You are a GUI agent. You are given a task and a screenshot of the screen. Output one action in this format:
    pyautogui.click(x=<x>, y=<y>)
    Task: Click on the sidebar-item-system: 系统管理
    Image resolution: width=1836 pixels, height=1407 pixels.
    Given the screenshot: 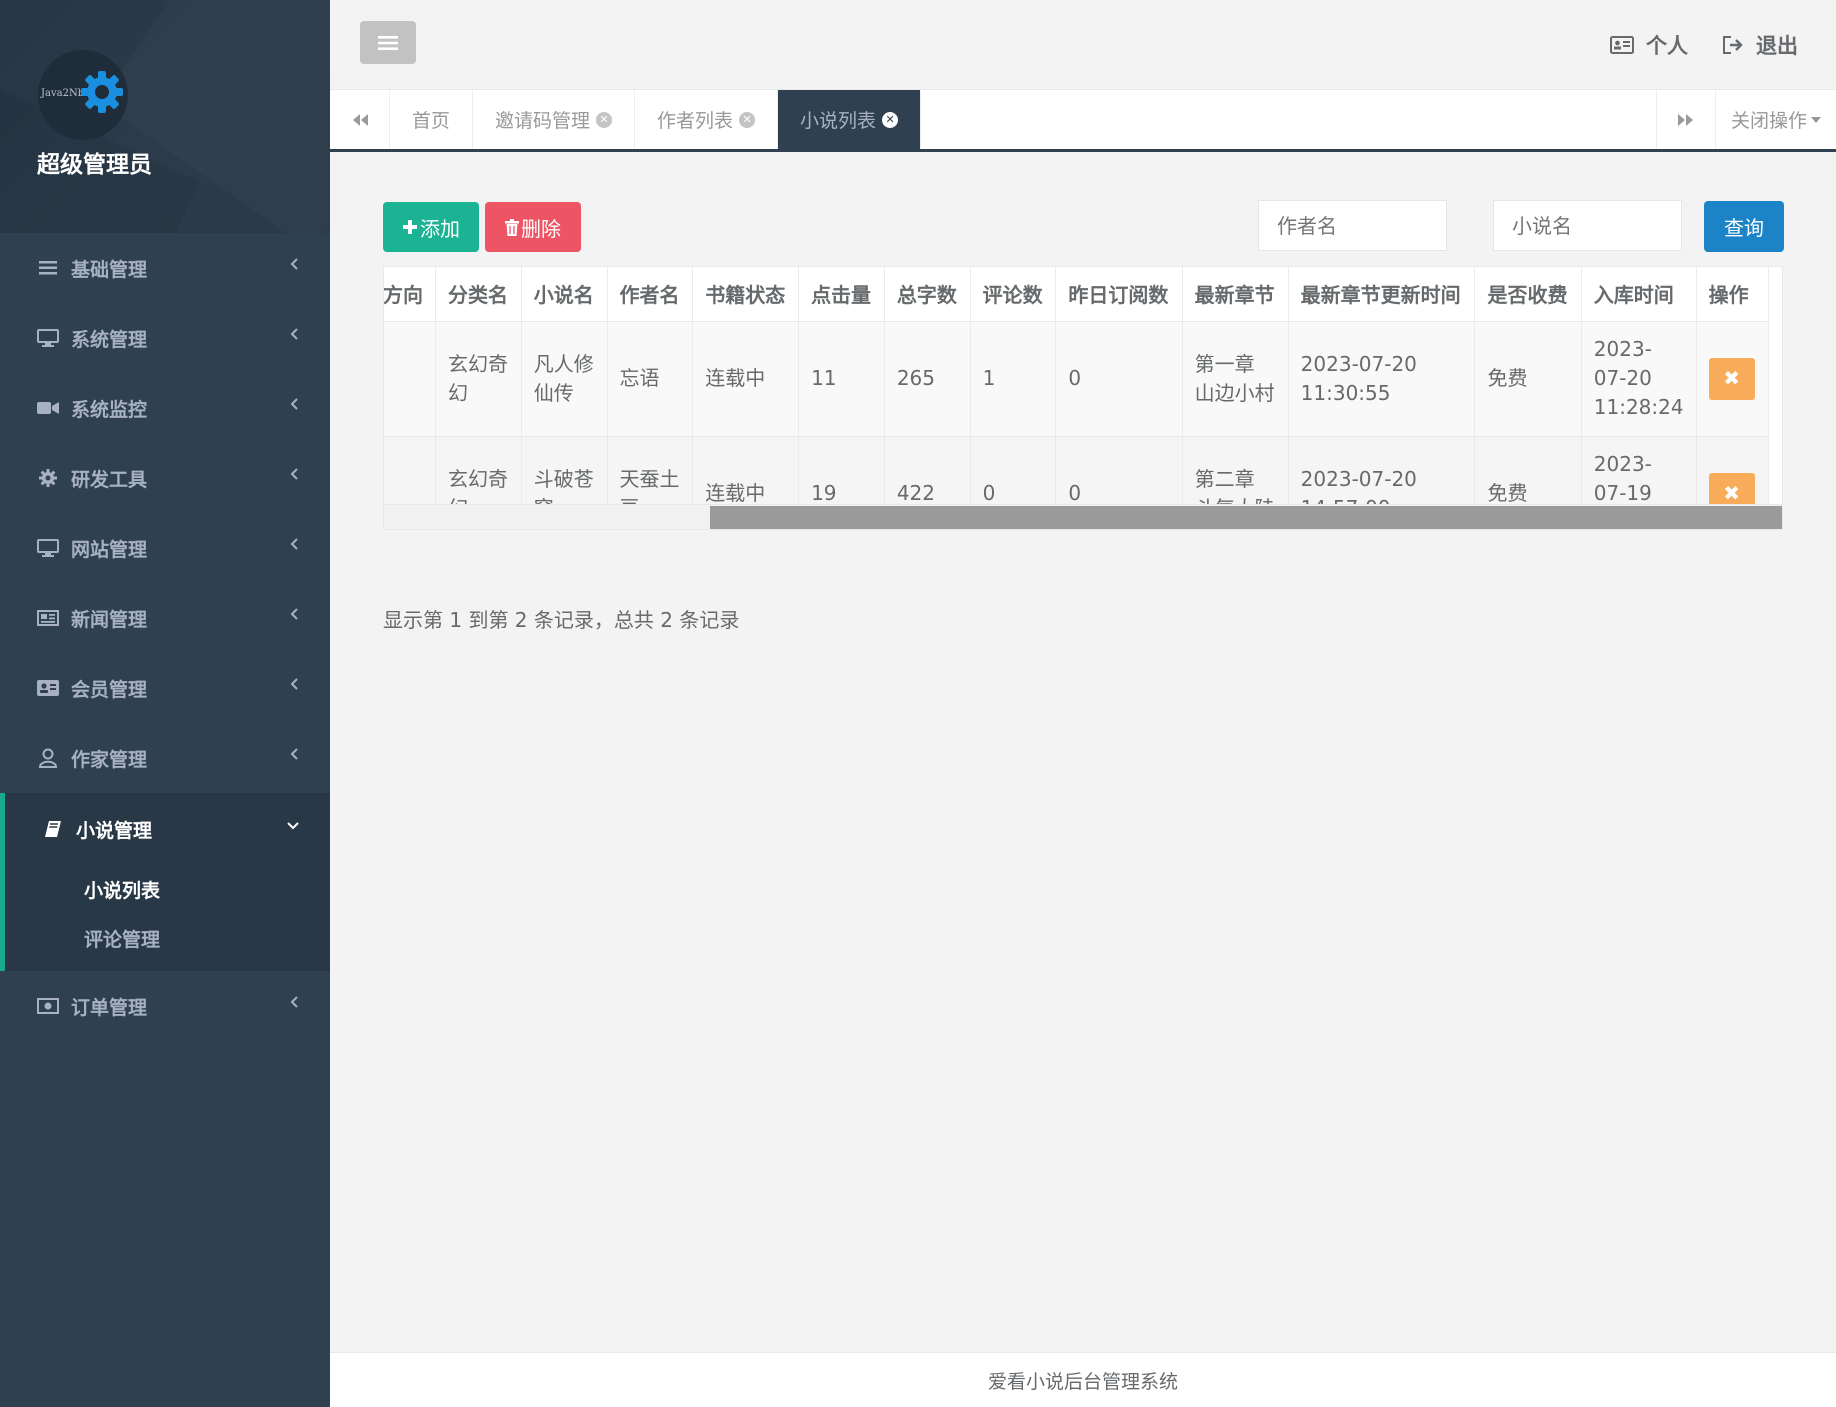 What is the action you would take?
    pyautogui.click(x=165, y=338)
    